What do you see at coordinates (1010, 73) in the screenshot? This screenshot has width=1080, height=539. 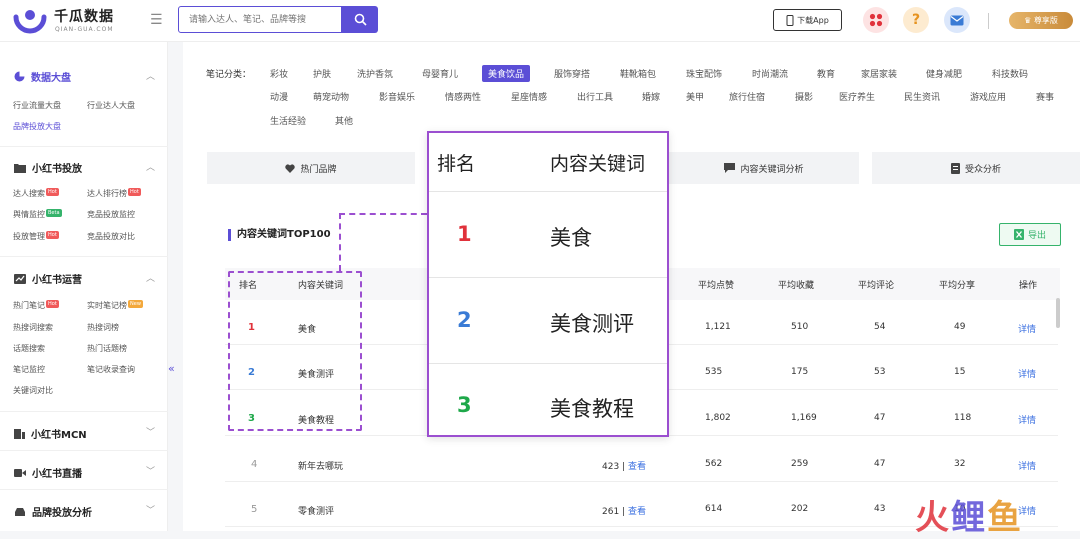 I see `category-item: 科技数码` at bounding box center [1010, 73].